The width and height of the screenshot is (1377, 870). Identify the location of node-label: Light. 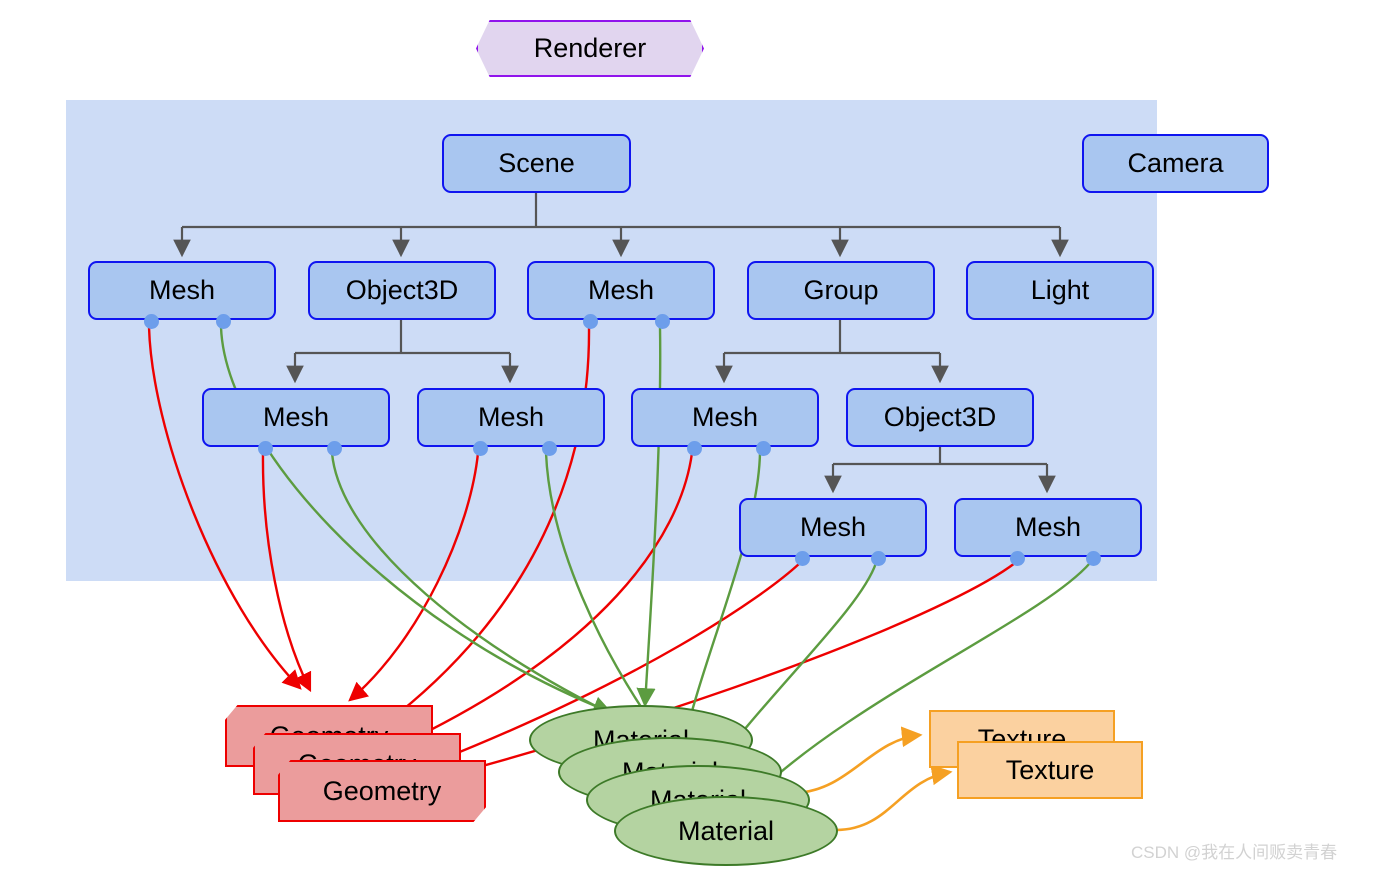
(1060, 290).